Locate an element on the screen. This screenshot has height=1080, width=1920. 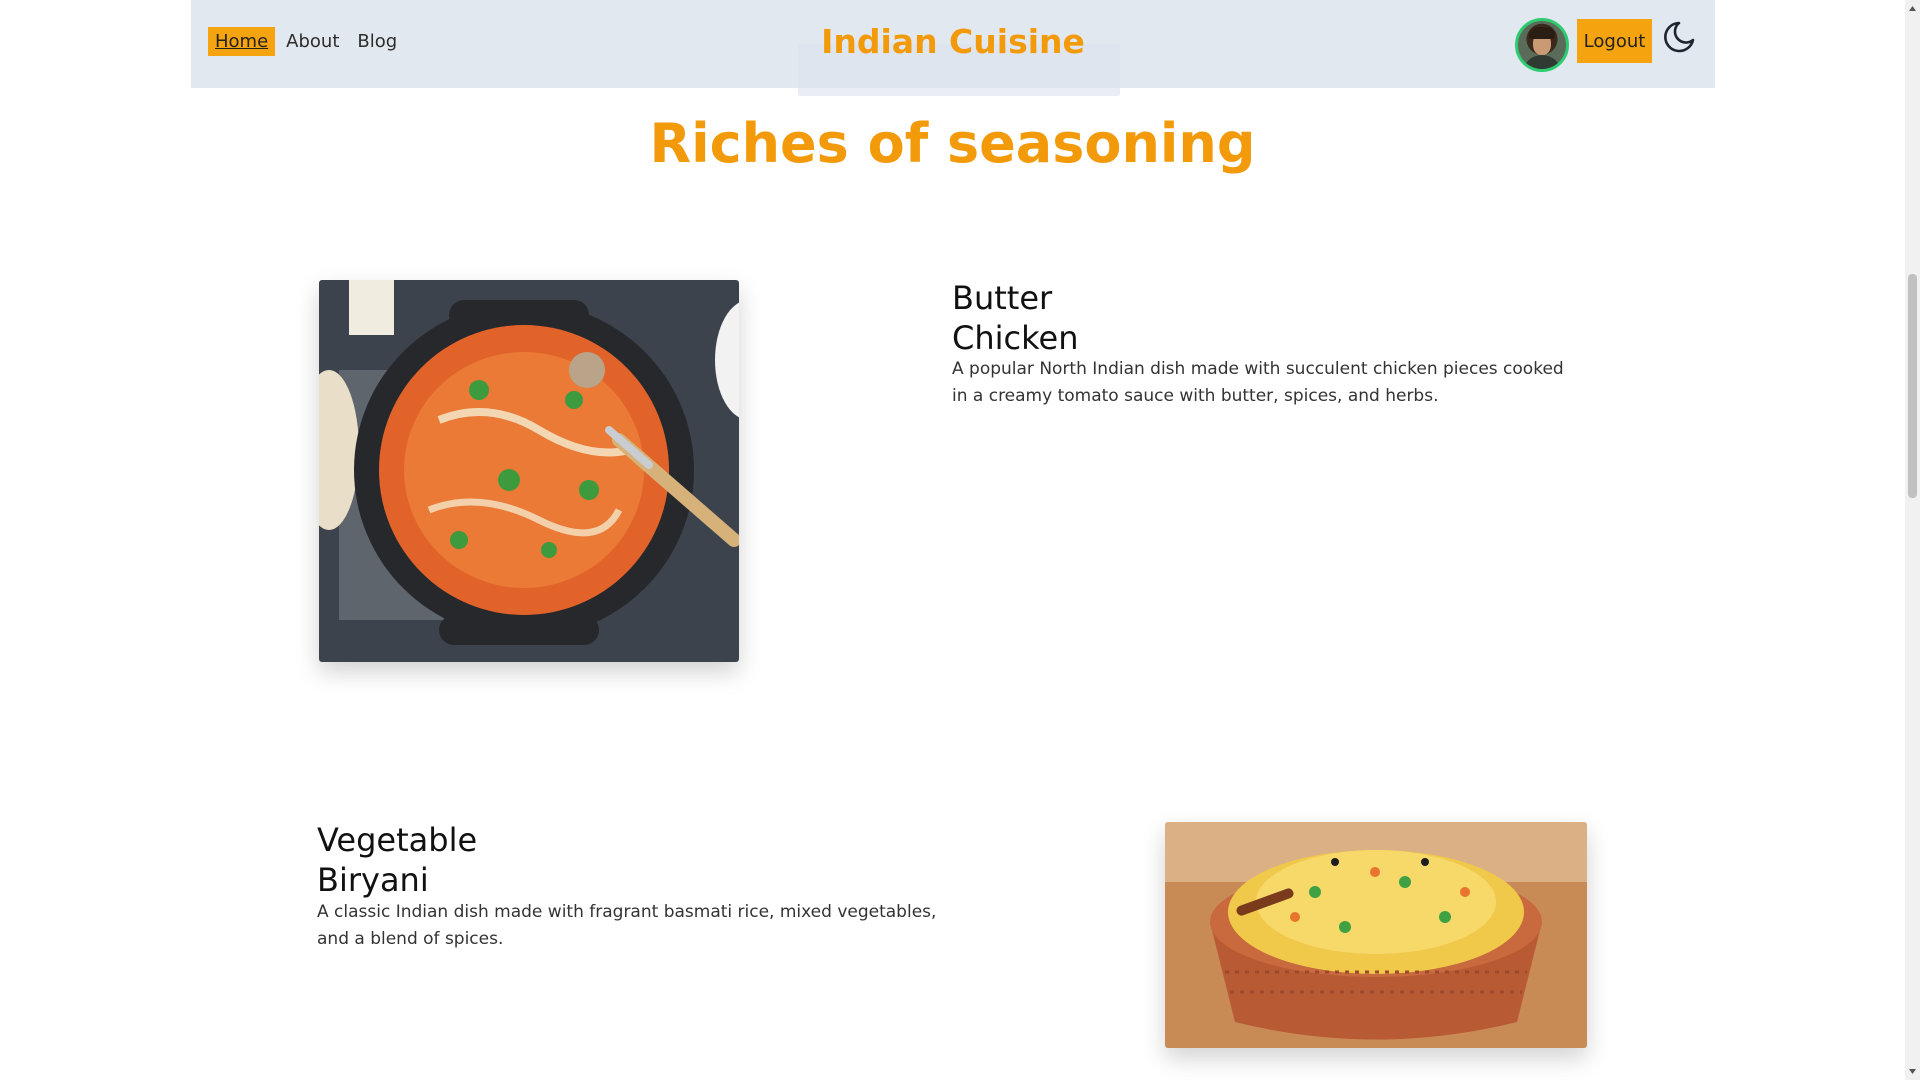
top-navbar: Home About Blog Indian Cuisine Logout is located at coordinates (953, 48).